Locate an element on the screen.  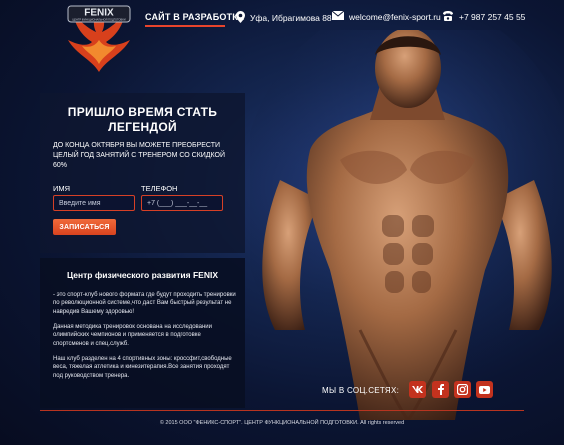
svg-text: FENIX is located at coordinates (99, 13).